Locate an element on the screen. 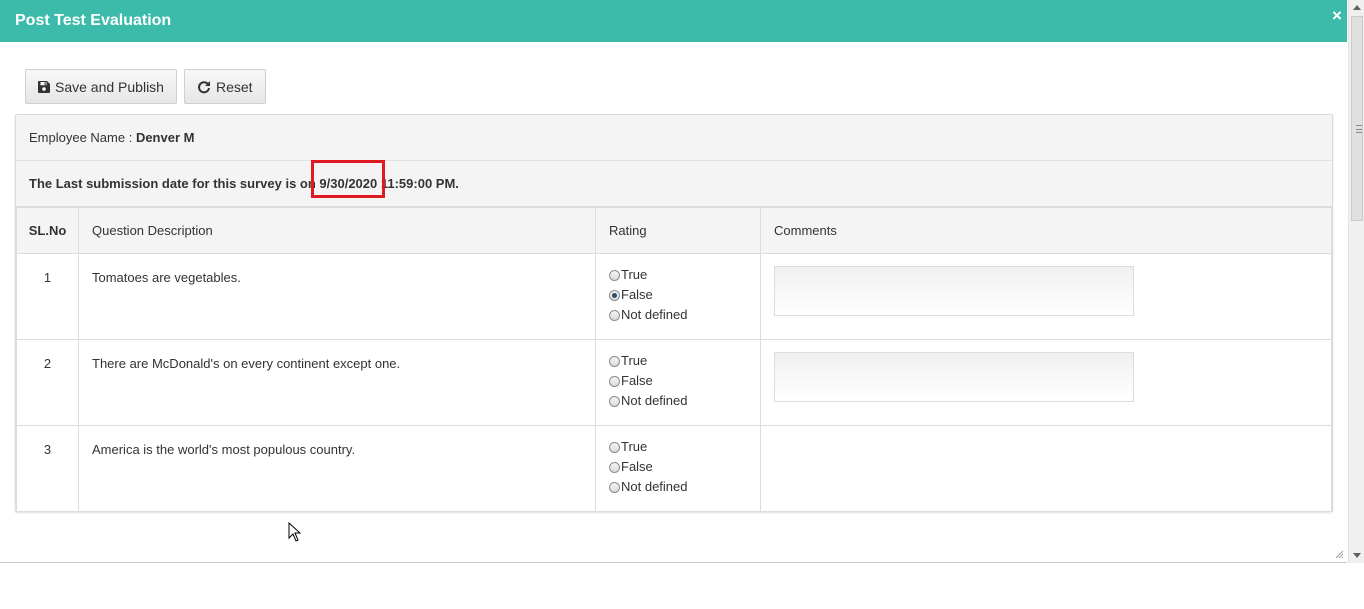 The height and width of the screenshot is (609, 1364). modal-header: Post Test Evaluation is located at coordinates (673, 21).